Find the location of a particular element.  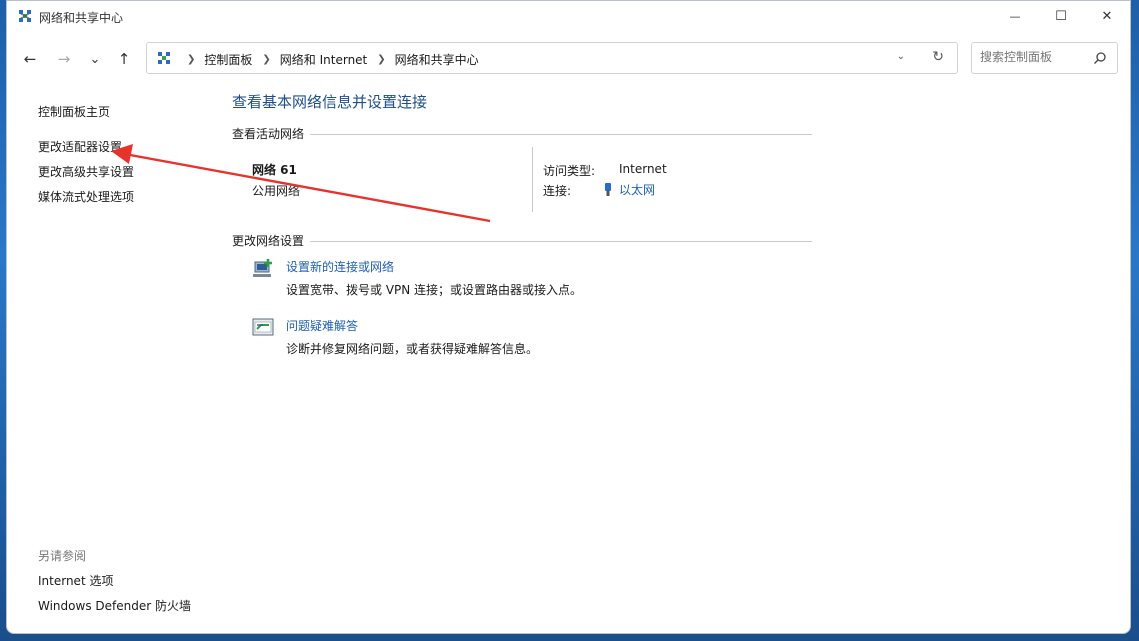

maximize-icon: ☐ is located at coordinates (1061, 16).